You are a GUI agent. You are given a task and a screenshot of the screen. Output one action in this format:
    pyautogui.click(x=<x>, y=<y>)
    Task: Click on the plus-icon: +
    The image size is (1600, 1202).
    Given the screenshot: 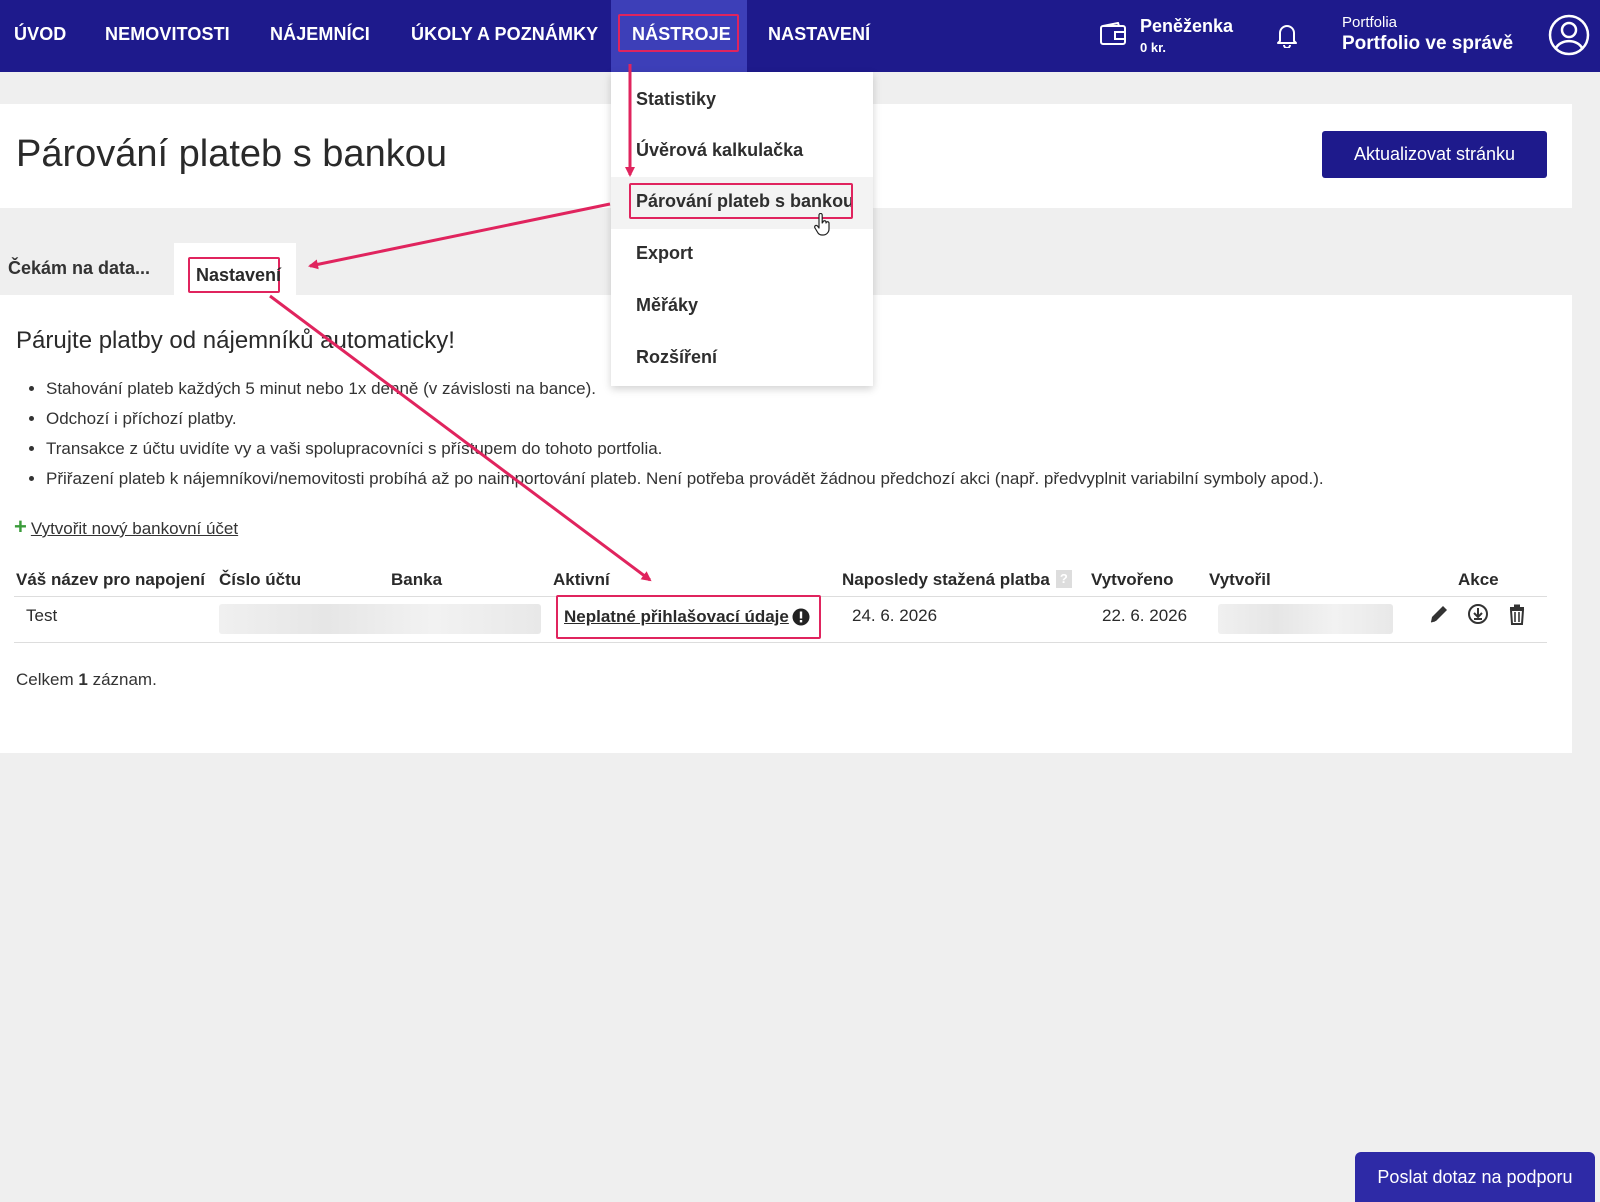 What is the action you would take?
    pyautogui.click(x=20, y=526)
    